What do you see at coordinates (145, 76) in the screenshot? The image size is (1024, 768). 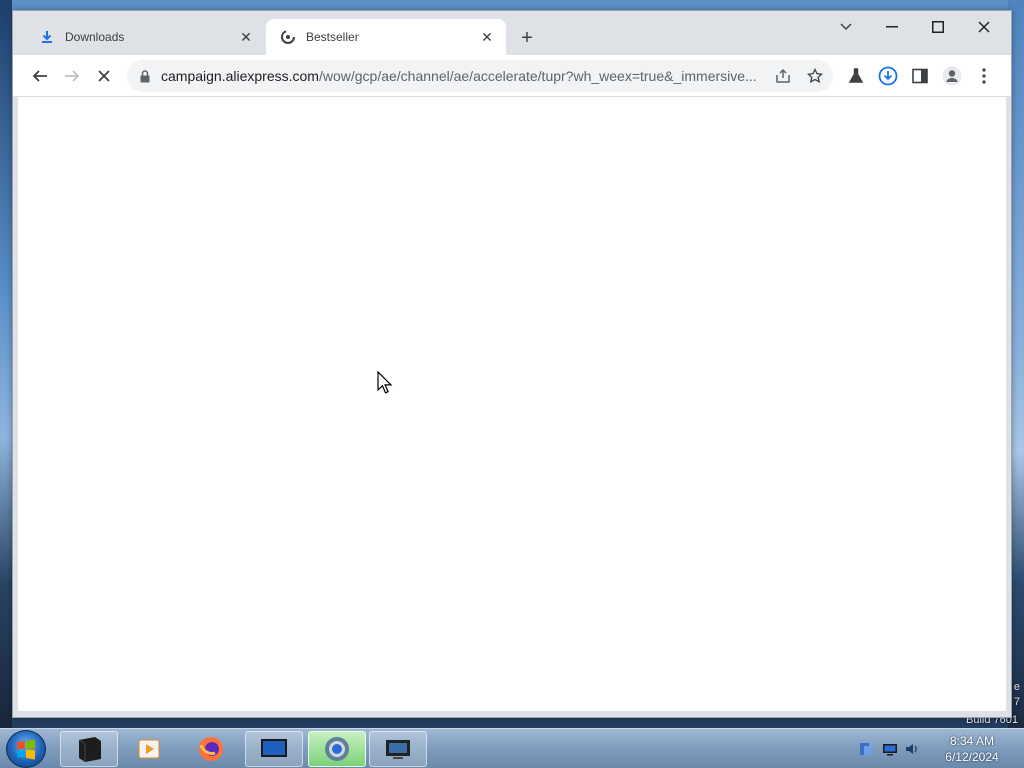 I see `lock-icon` at bounding box center [145, 76].